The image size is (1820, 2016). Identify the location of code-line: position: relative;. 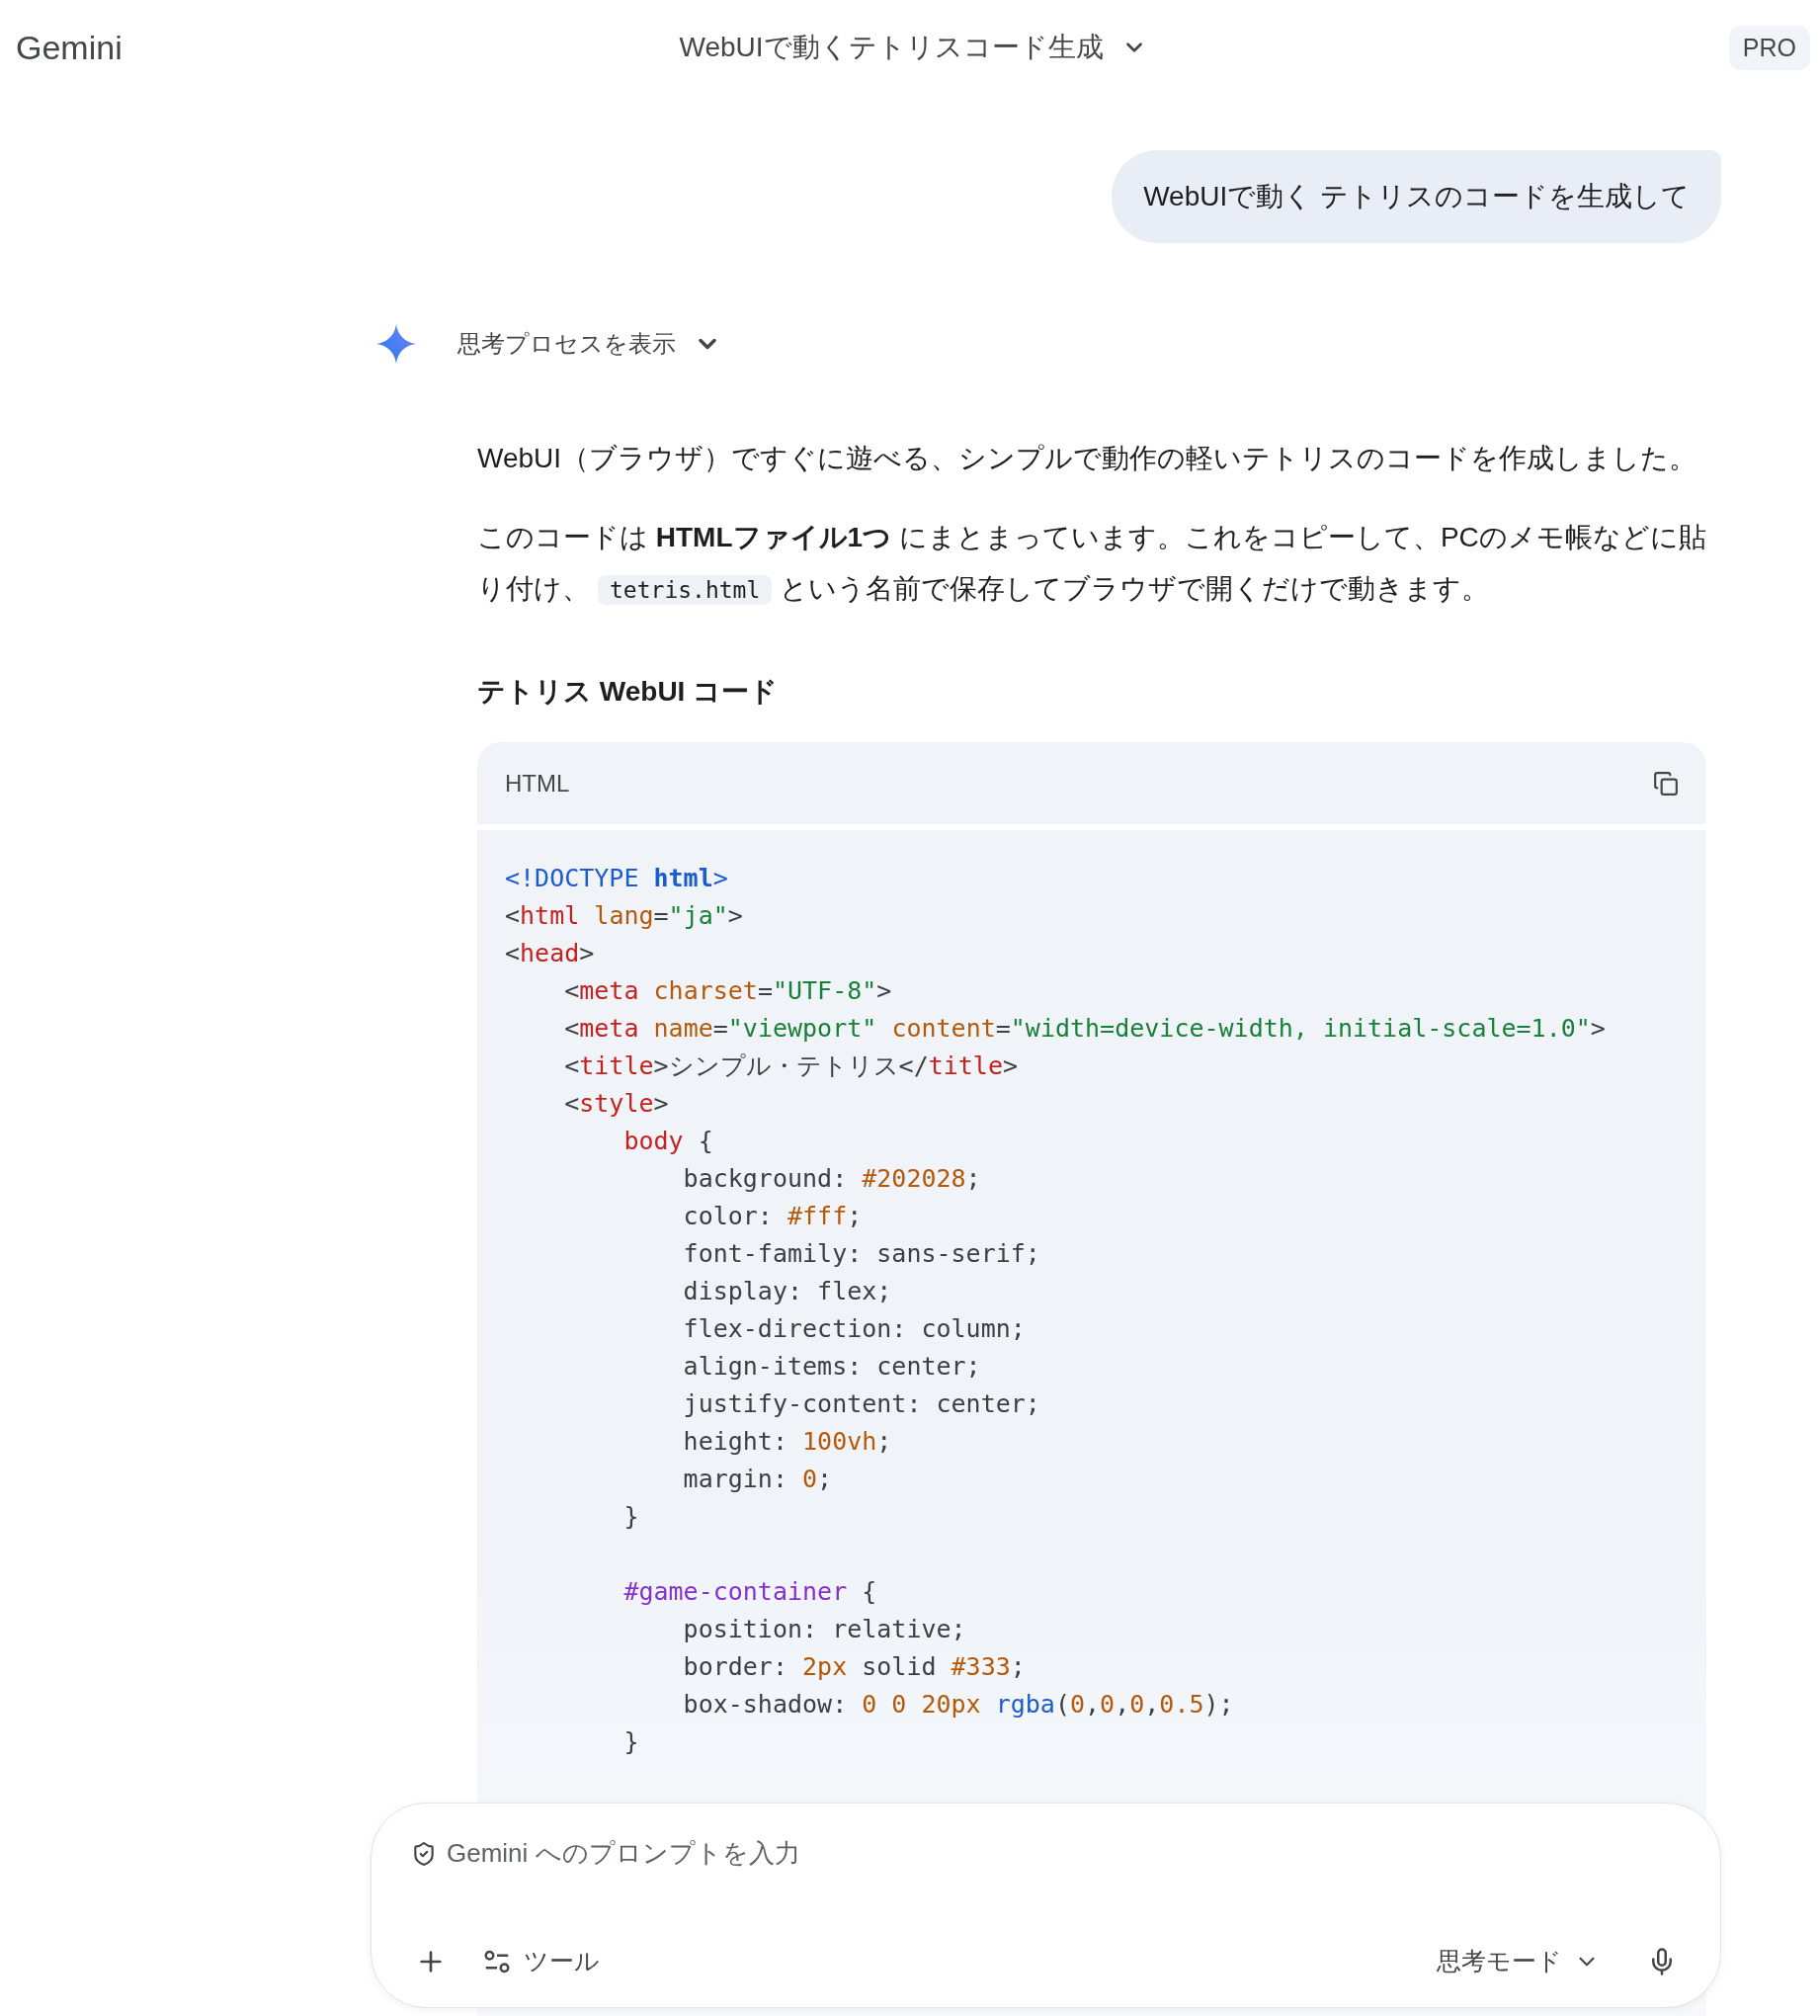
(824, 1629).